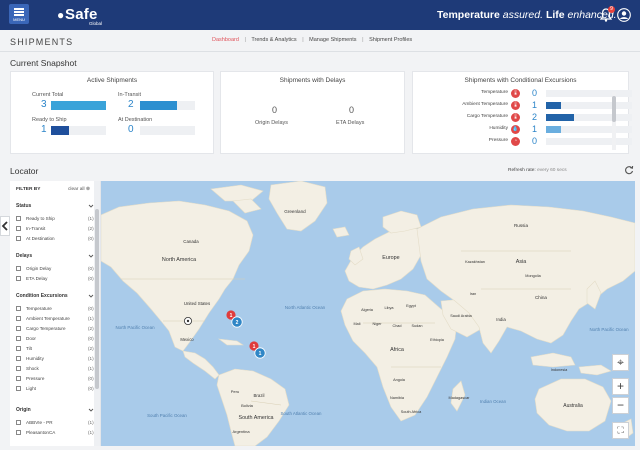  I want to click on excursion-row-temperature: Temperature 🌡 0, so click(533, 93).